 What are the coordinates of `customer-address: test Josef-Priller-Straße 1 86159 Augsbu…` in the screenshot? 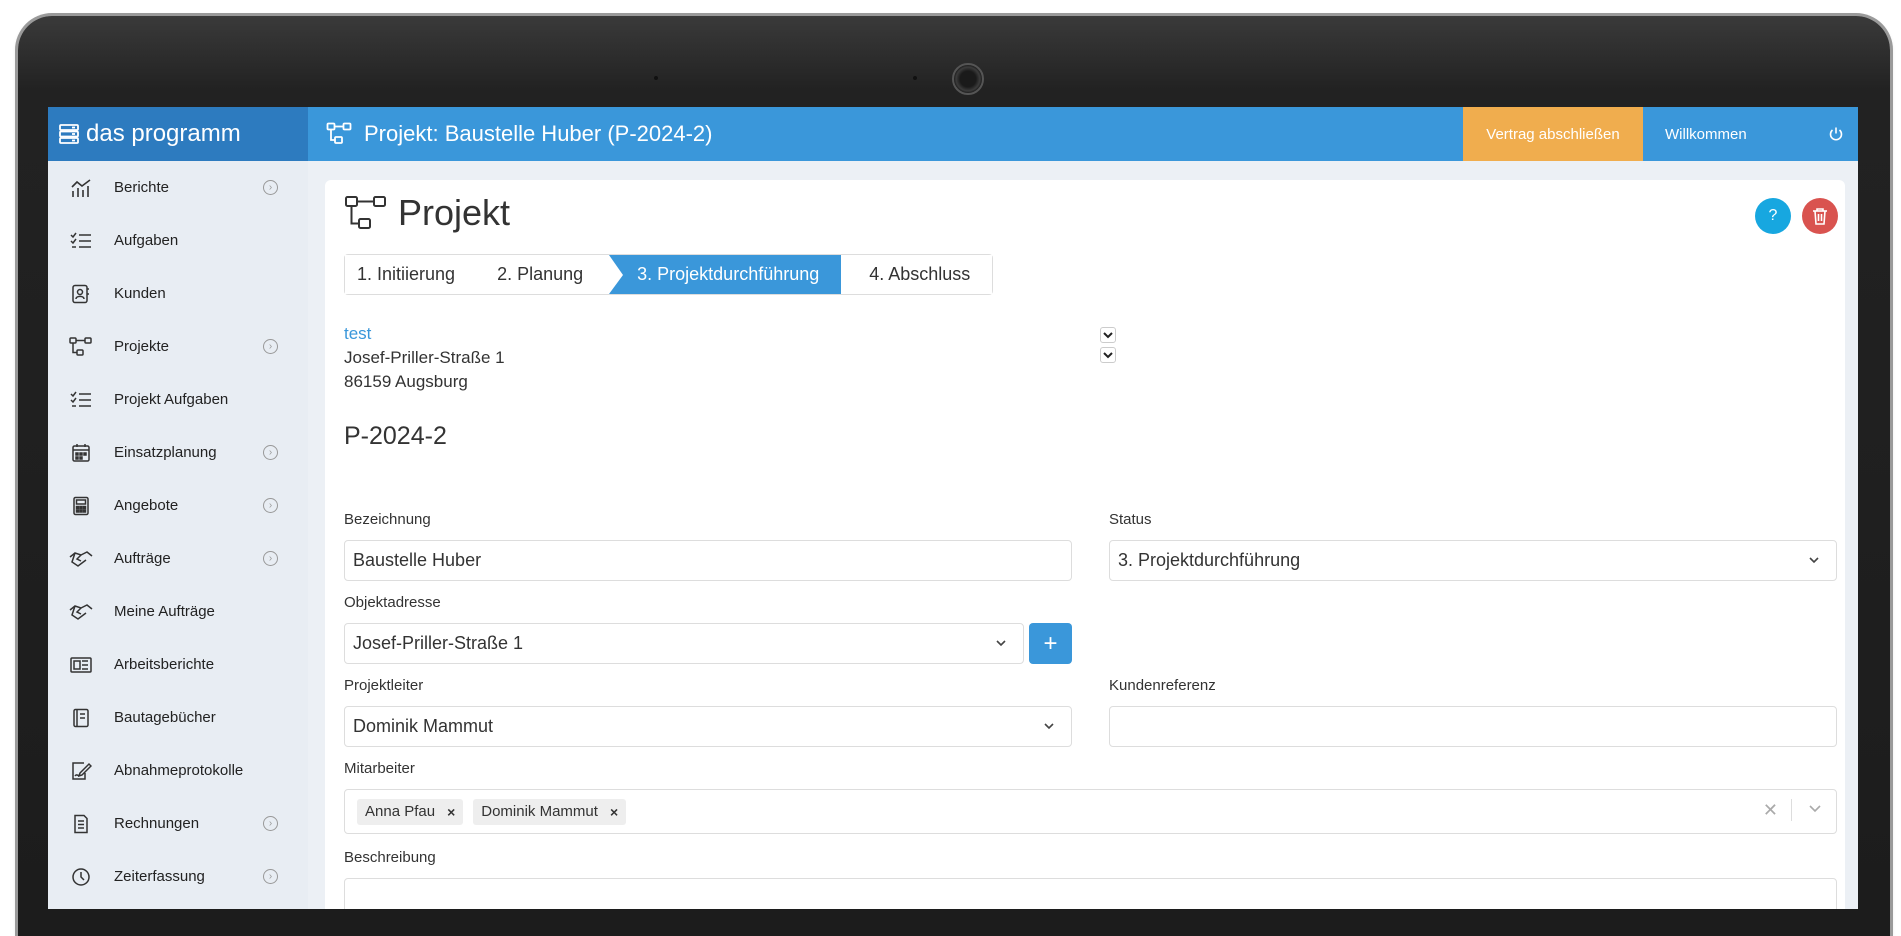 It's located at (424, 358).